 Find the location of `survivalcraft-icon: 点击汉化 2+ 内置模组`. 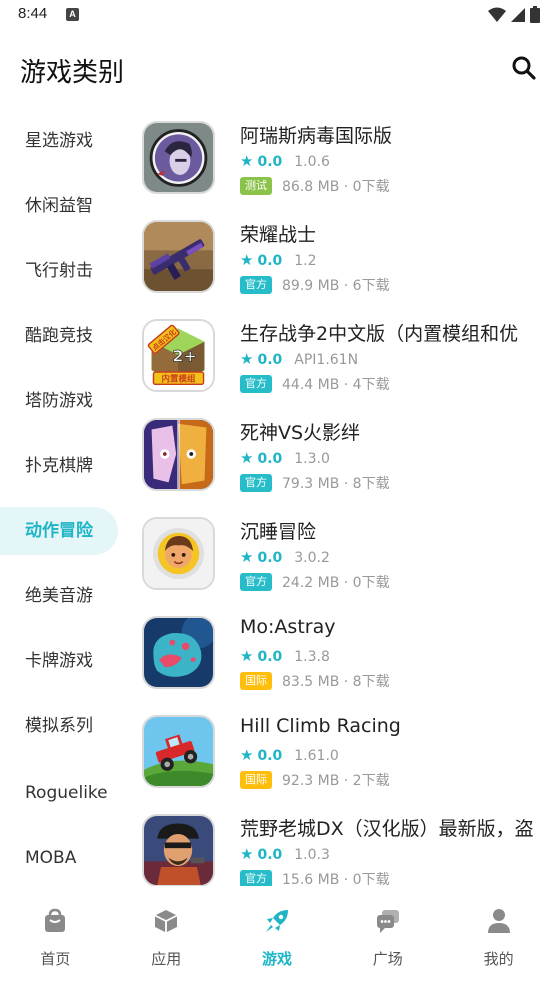

survivalcraft-icon: 点击汉化 2+ 内置模组 is located at coordinates (178, 355).